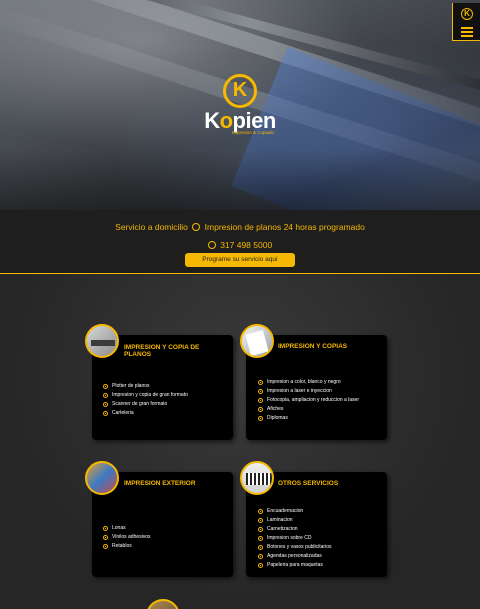 Image resolution: width=480 pixels, height=609 pixels. What do you see at coordinates (294, 520) in the screenshot?
I see `list-item: Laminacion` at bounding box center [294, 520].